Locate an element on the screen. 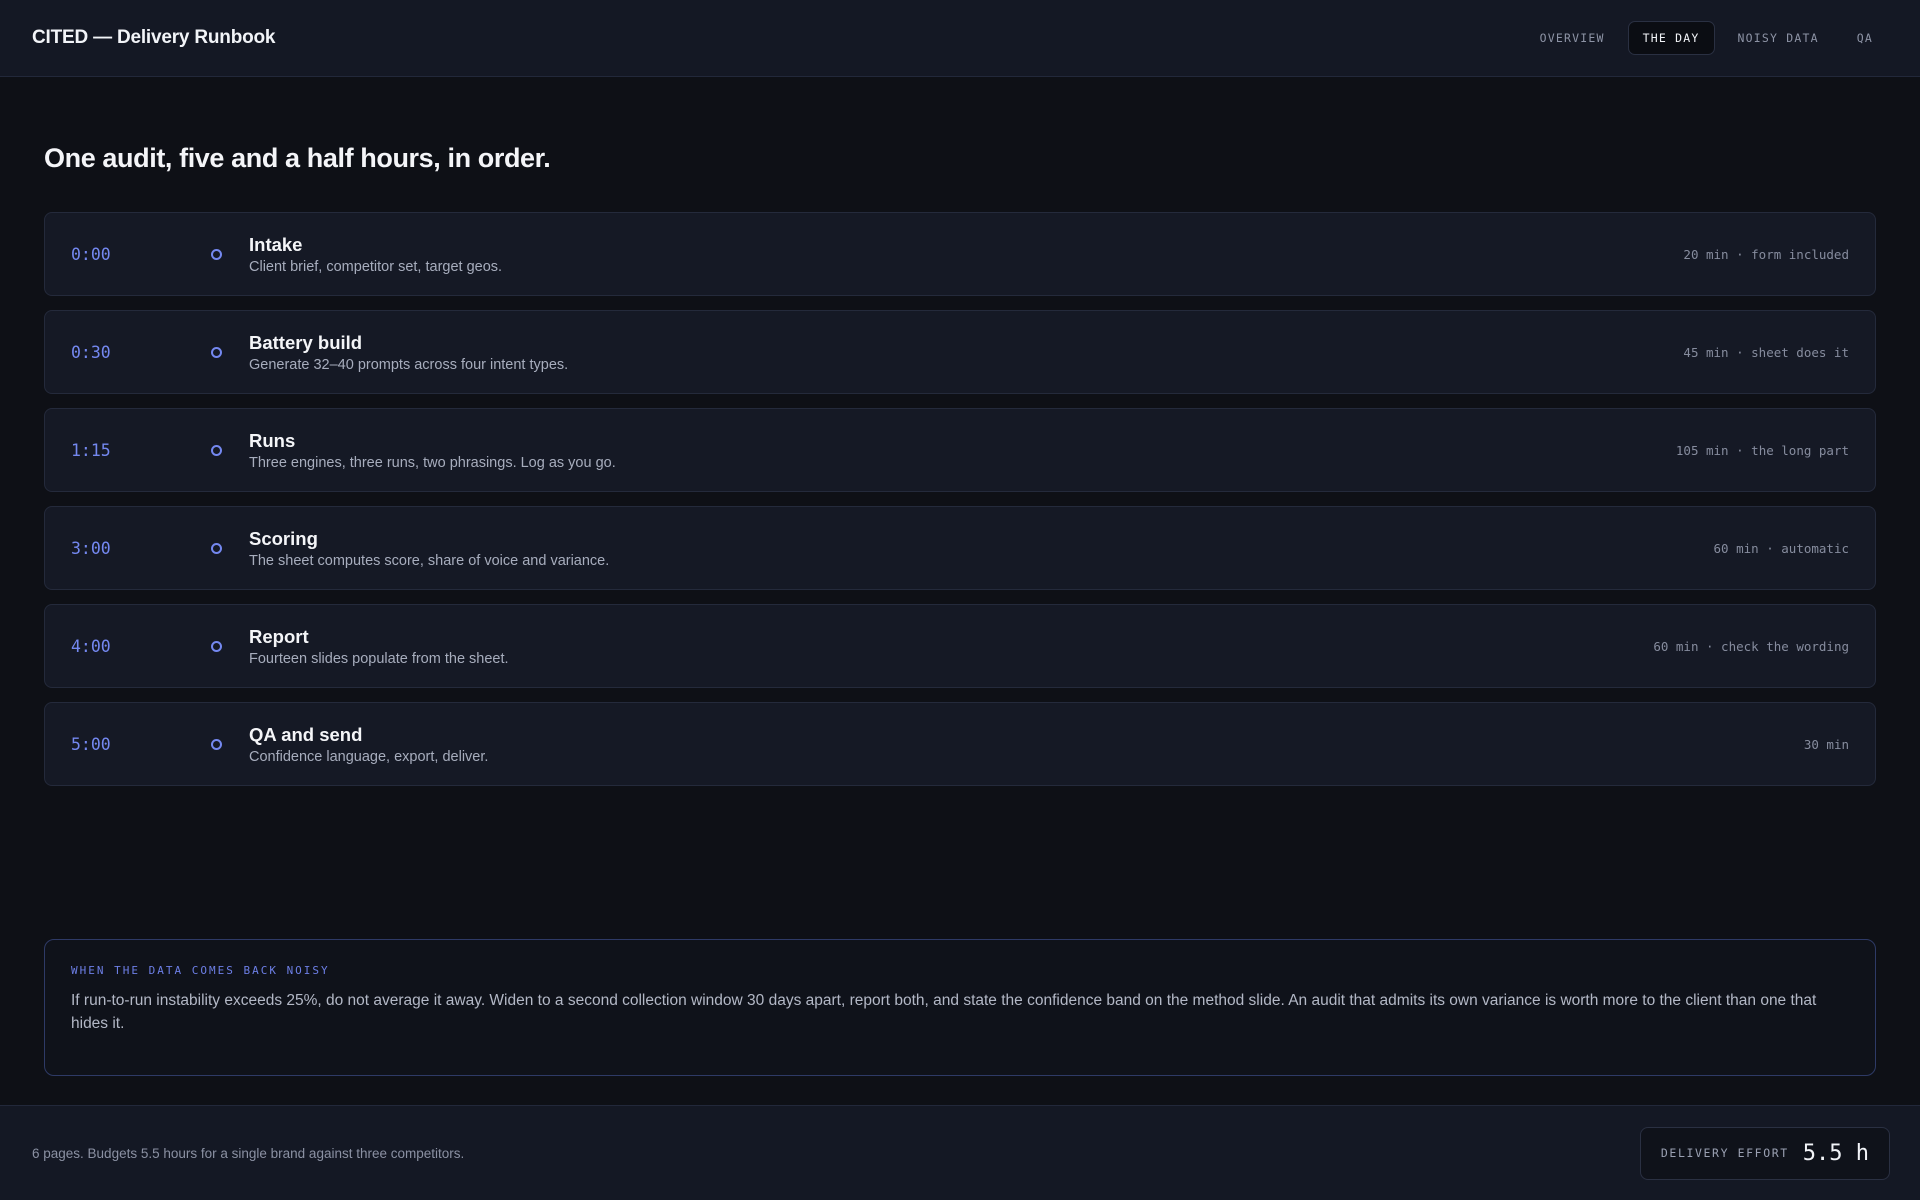  tab-noisy-data: NOISY DATA is located at coordinates (1778, 38).